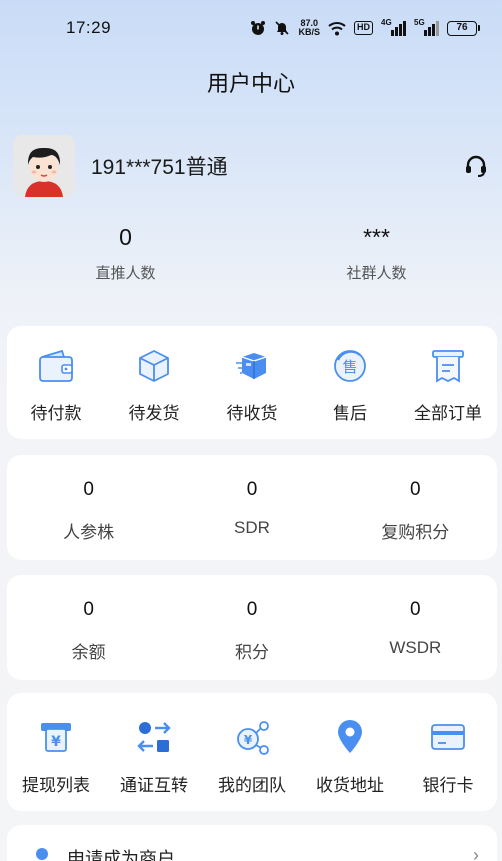 The image size is (502, 861). I want to click on asset-label: 复购积分, so click(415, 532).